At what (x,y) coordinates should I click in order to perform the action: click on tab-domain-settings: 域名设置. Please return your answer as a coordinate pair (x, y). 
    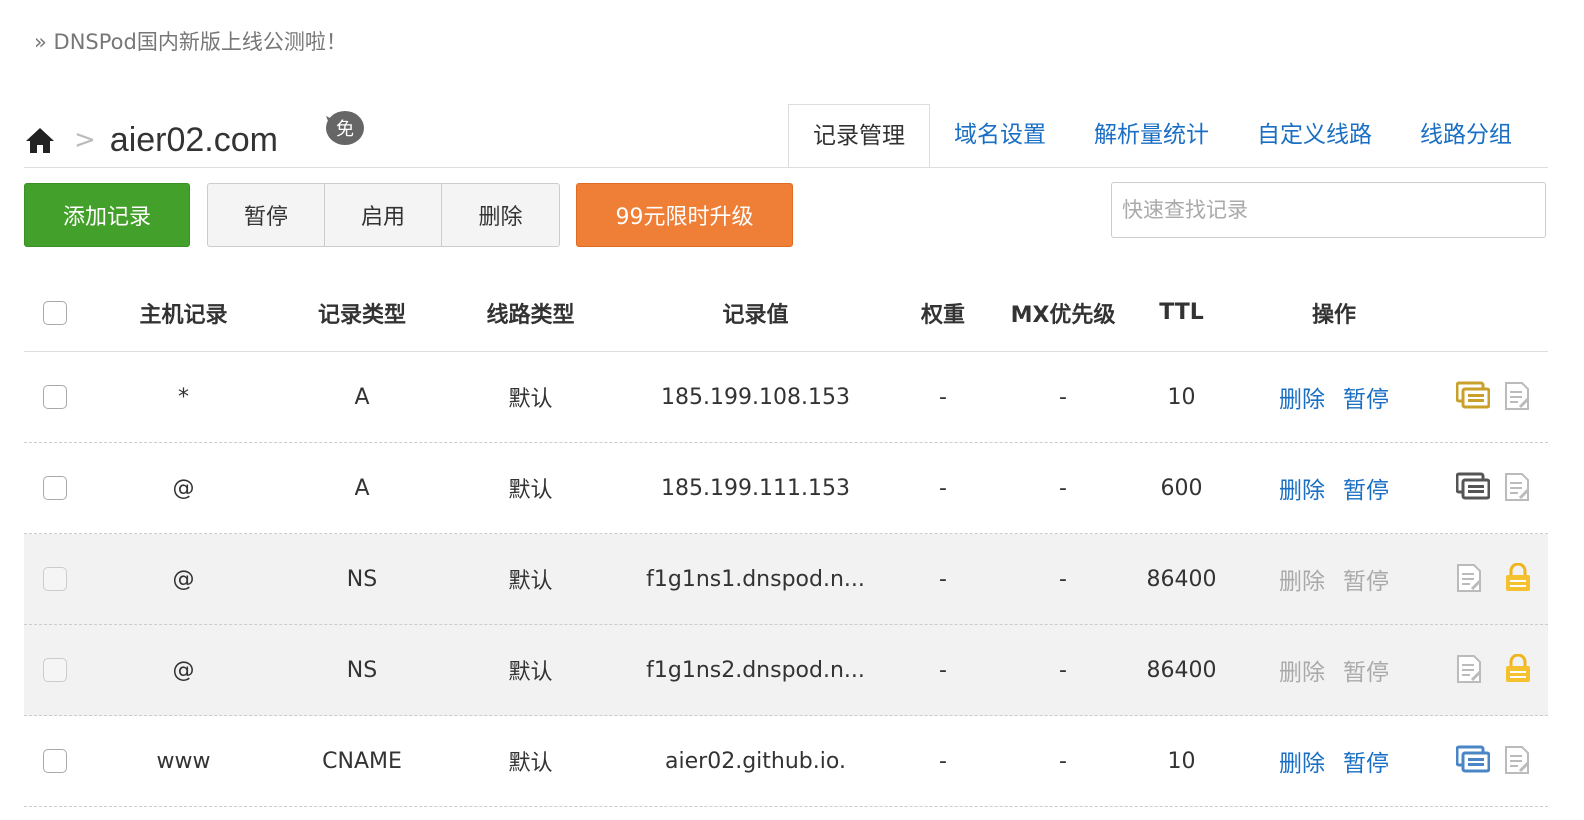
    Looking at the image, I should click on (1000, 136).